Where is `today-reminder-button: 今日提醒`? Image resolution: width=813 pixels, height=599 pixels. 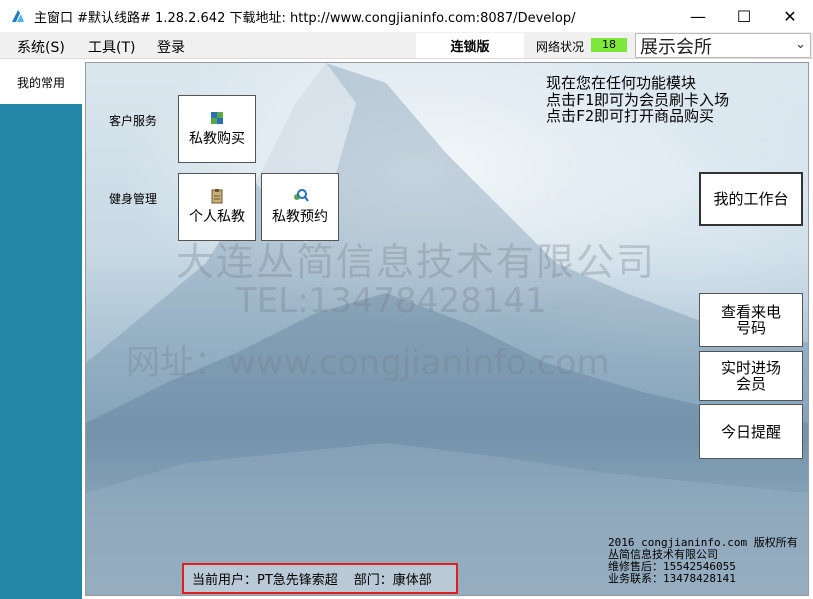
today-reminder-button: 今日提醒 is located at coordinates (751, 431).